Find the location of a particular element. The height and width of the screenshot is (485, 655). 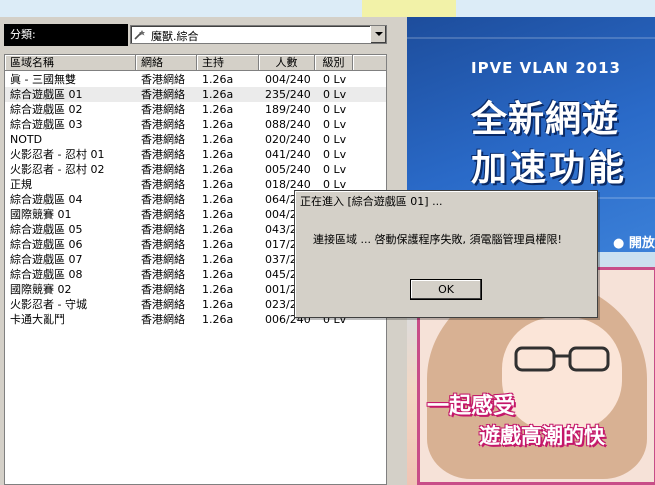

banner-character-face is located at coordinates (562, 374).